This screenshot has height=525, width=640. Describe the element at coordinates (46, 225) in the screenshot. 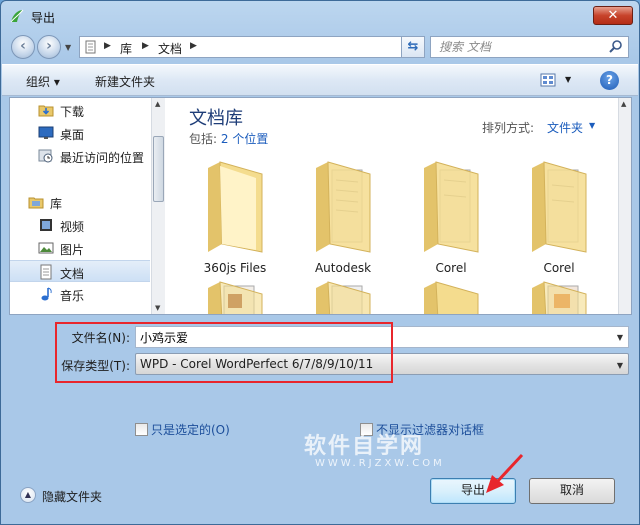

I see `video-library-icon` at that location.